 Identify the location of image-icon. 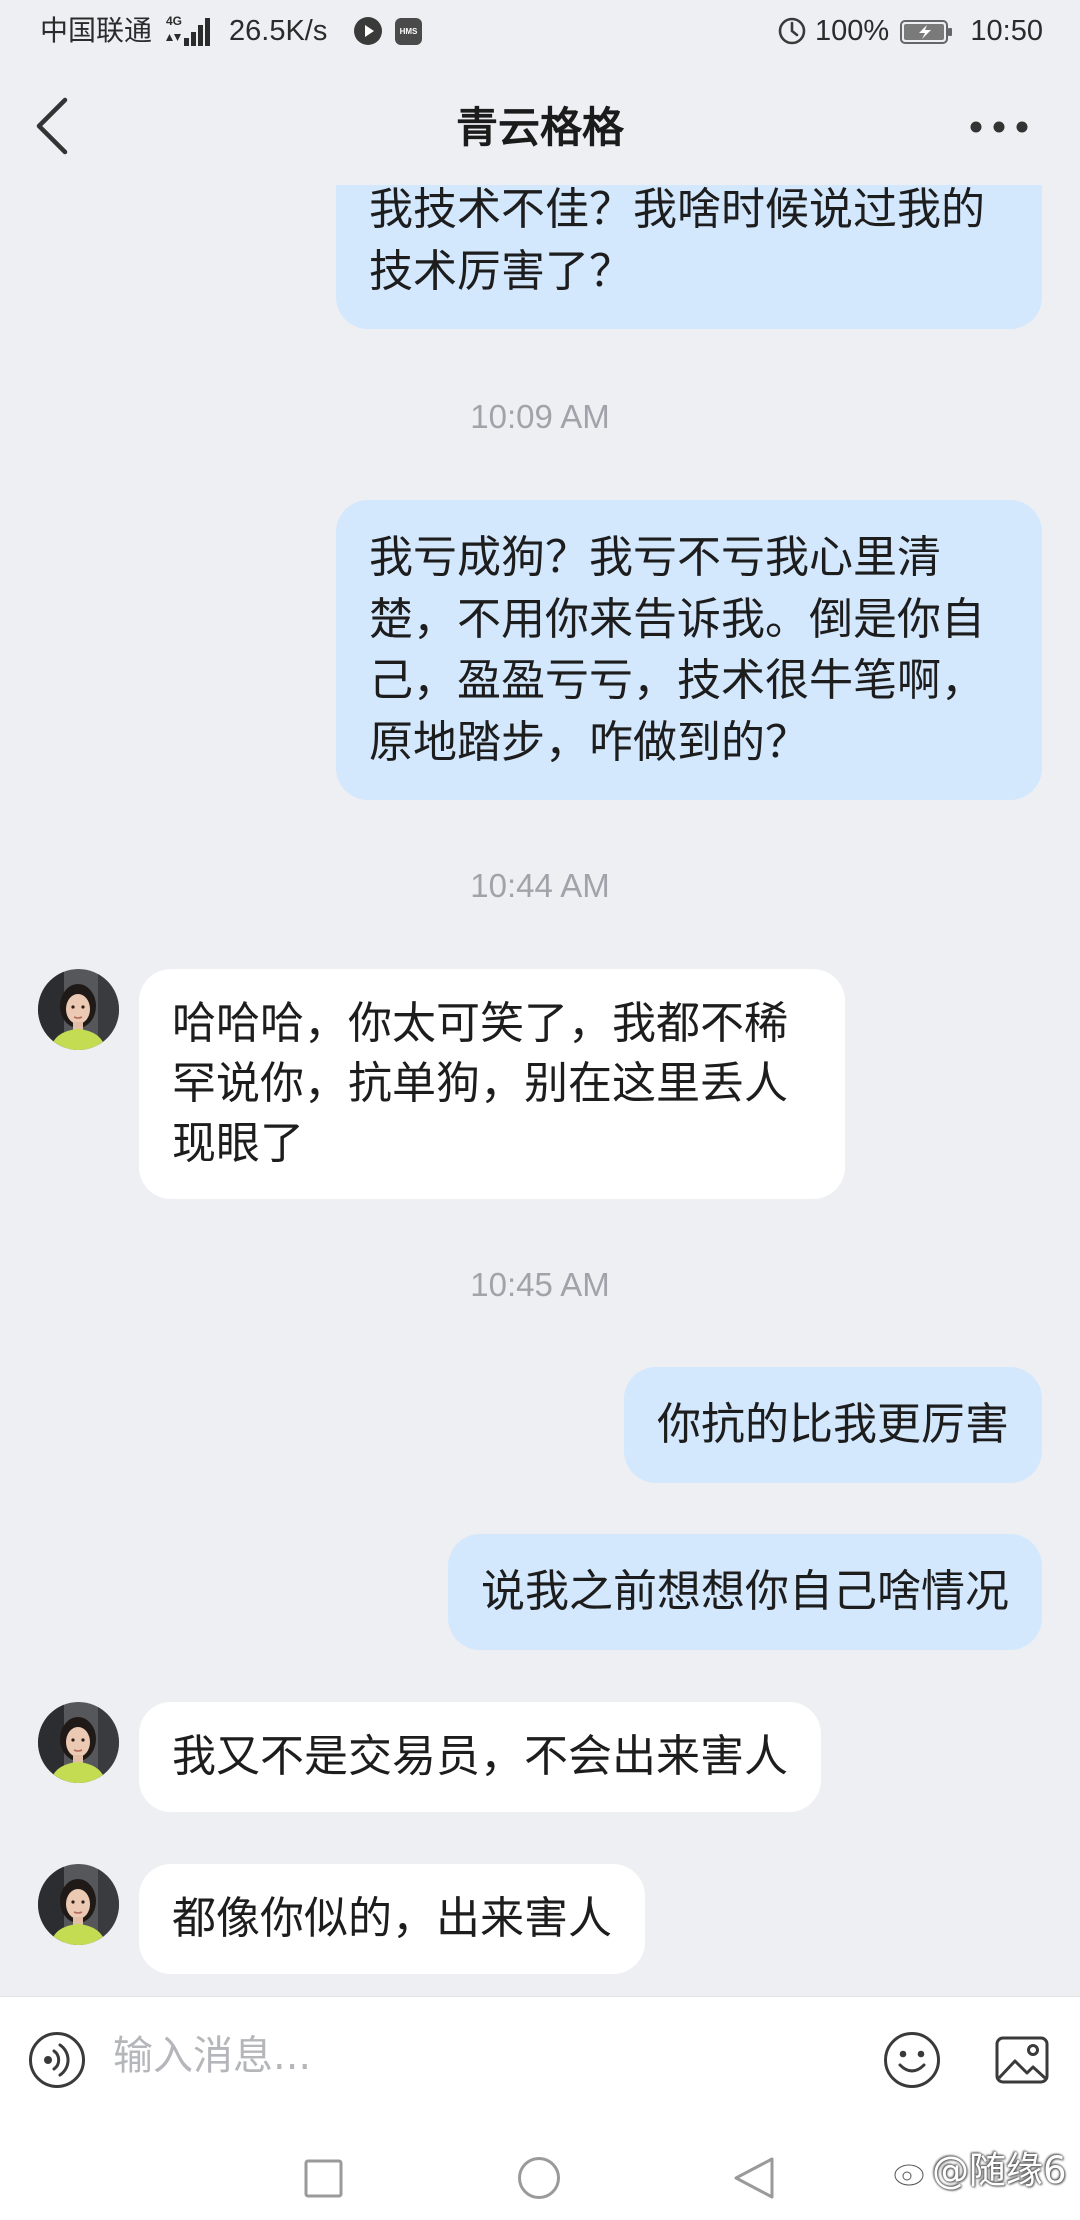
(1022, 2060).